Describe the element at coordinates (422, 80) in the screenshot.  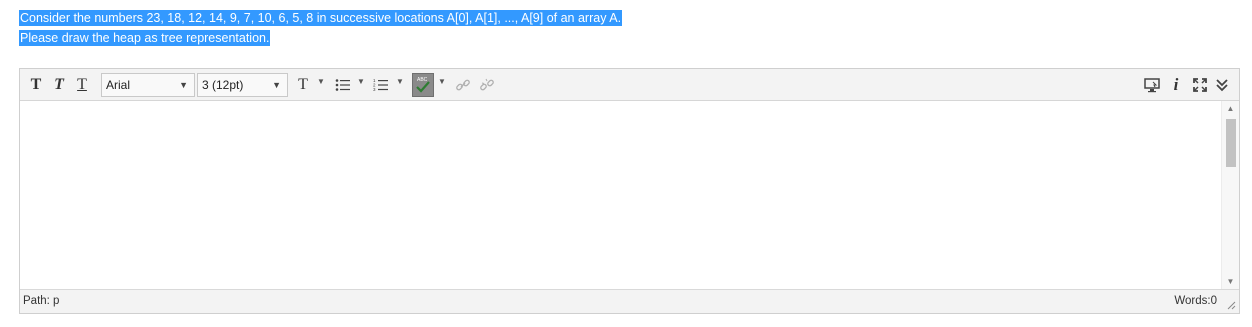
I see `svg-text: ABC` at that location.